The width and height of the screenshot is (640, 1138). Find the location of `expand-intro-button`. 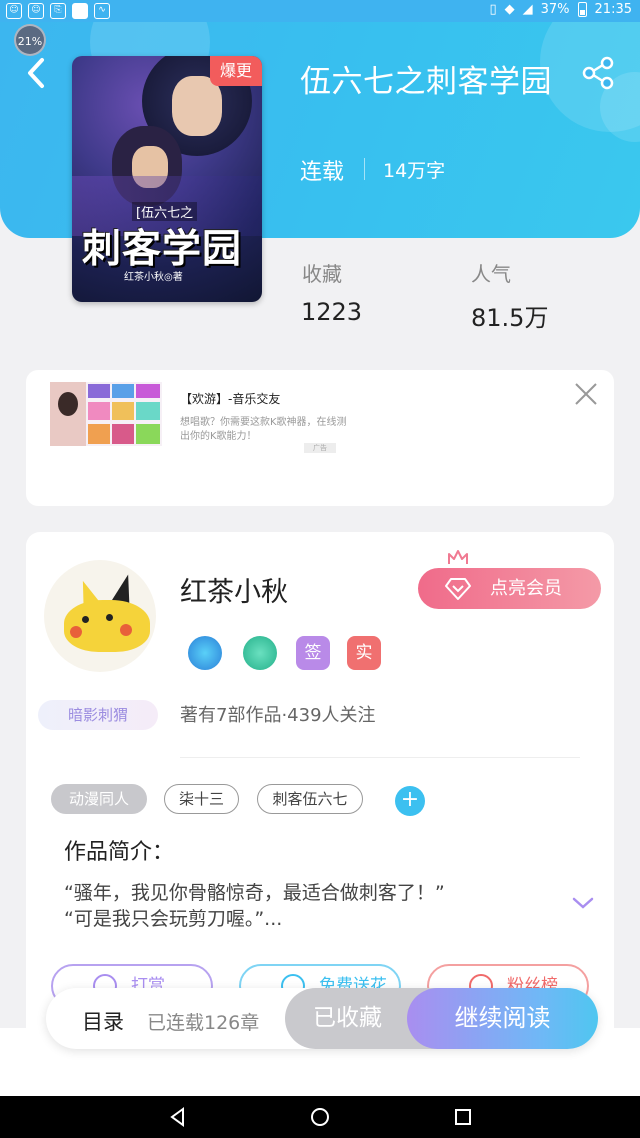

expand-intro-button is located at coordinates (583, 903).